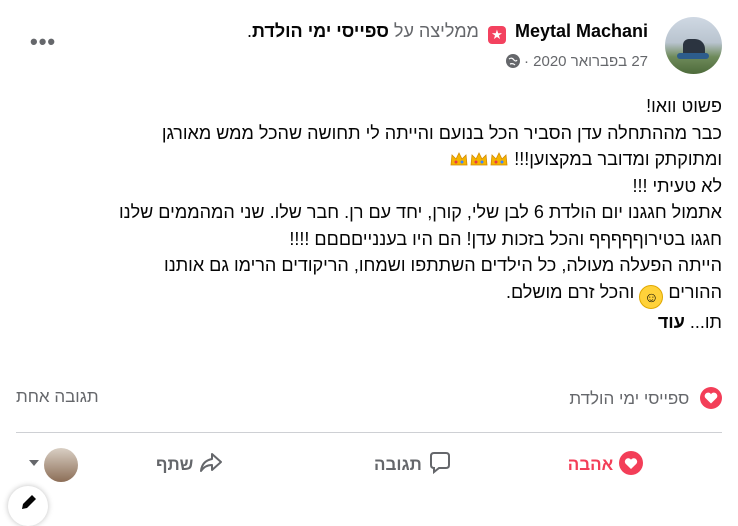  I want to click on reactions-summary: ספייסי ימי הולדת, so click(645, 398).